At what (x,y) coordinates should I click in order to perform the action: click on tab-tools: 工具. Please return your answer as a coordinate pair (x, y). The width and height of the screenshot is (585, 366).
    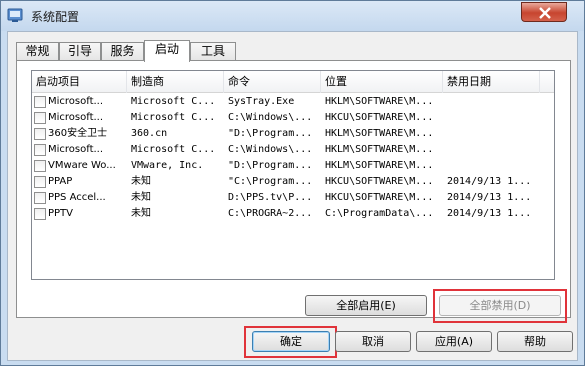
    Looking at the image, I should click on (213, 51).